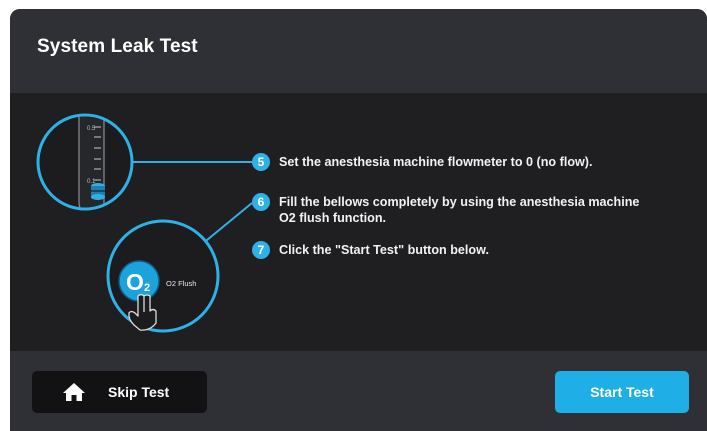 The width and height of the screenshot is (707, 431). I want to click on step-number: 6, so click(261, 202).